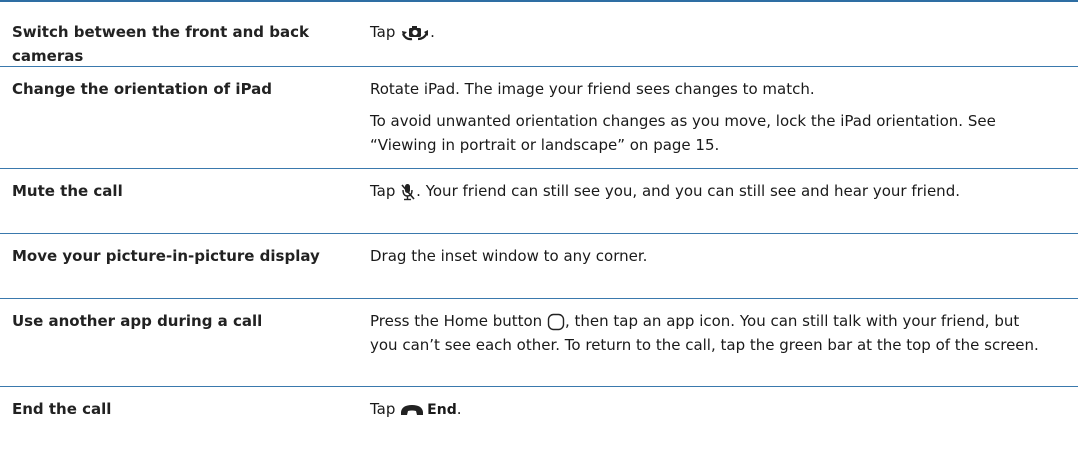  I want to click on action-label: Mute the call, so click(67, 191).